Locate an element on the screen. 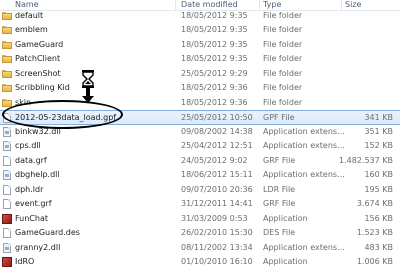 The image size is (400, 269). file-size: 341 KB is located at coordinates (378, 117).